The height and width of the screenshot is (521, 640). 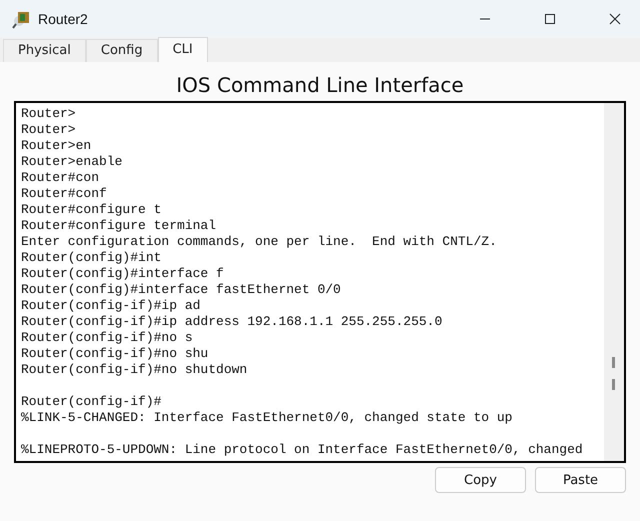 I want to click on tab: Physical, so click(x=44, y=50).